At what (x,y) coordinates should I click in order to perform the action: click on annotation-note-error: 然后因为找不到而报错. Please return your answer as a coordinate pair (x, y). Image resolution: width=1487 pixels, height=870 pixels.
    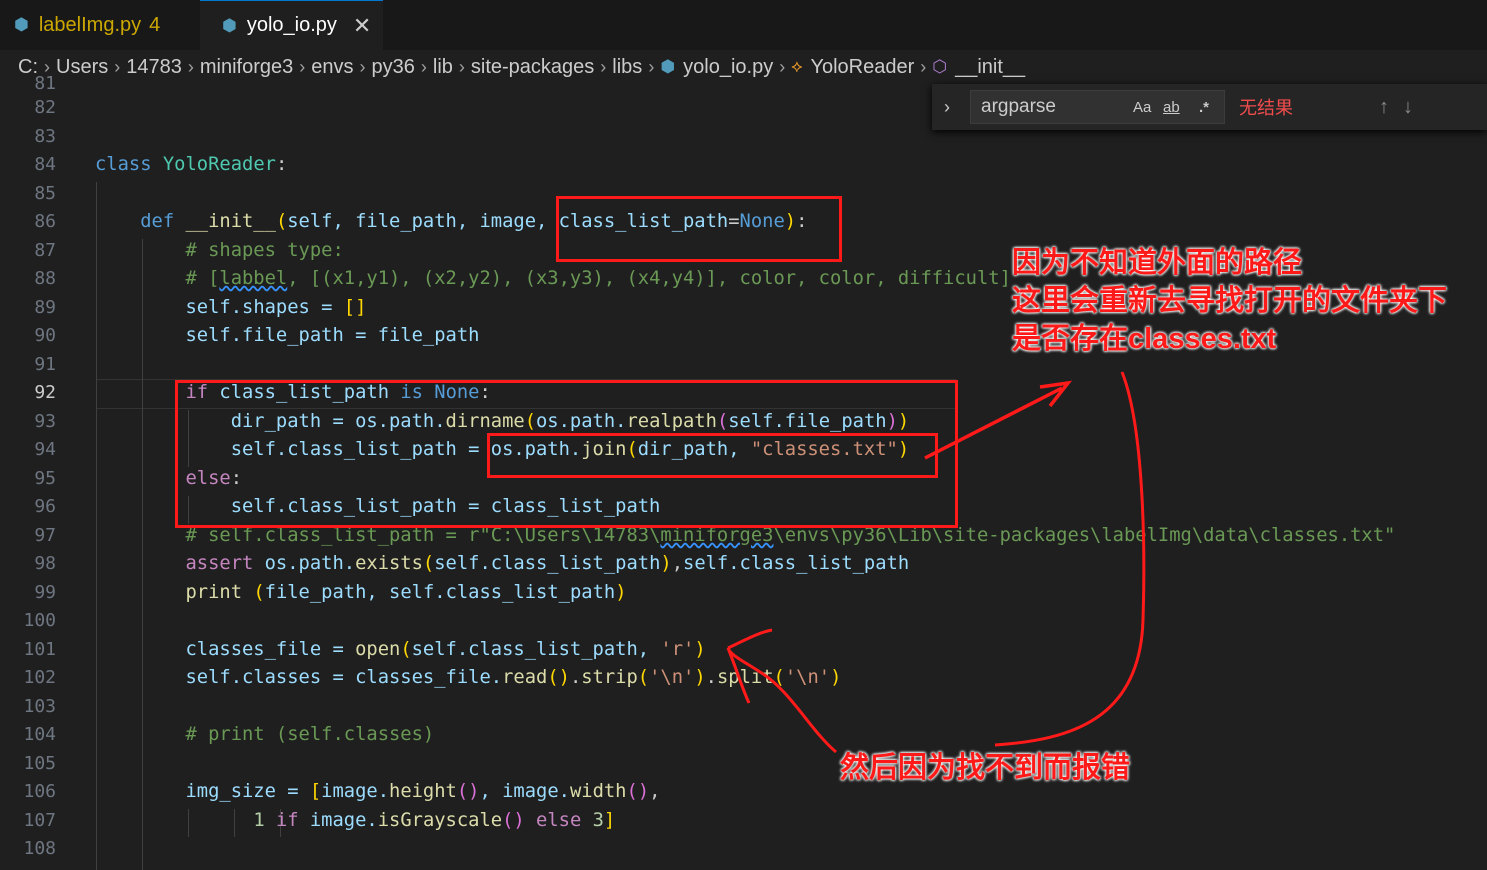
    Looking at the image, I should click on (985, 768).